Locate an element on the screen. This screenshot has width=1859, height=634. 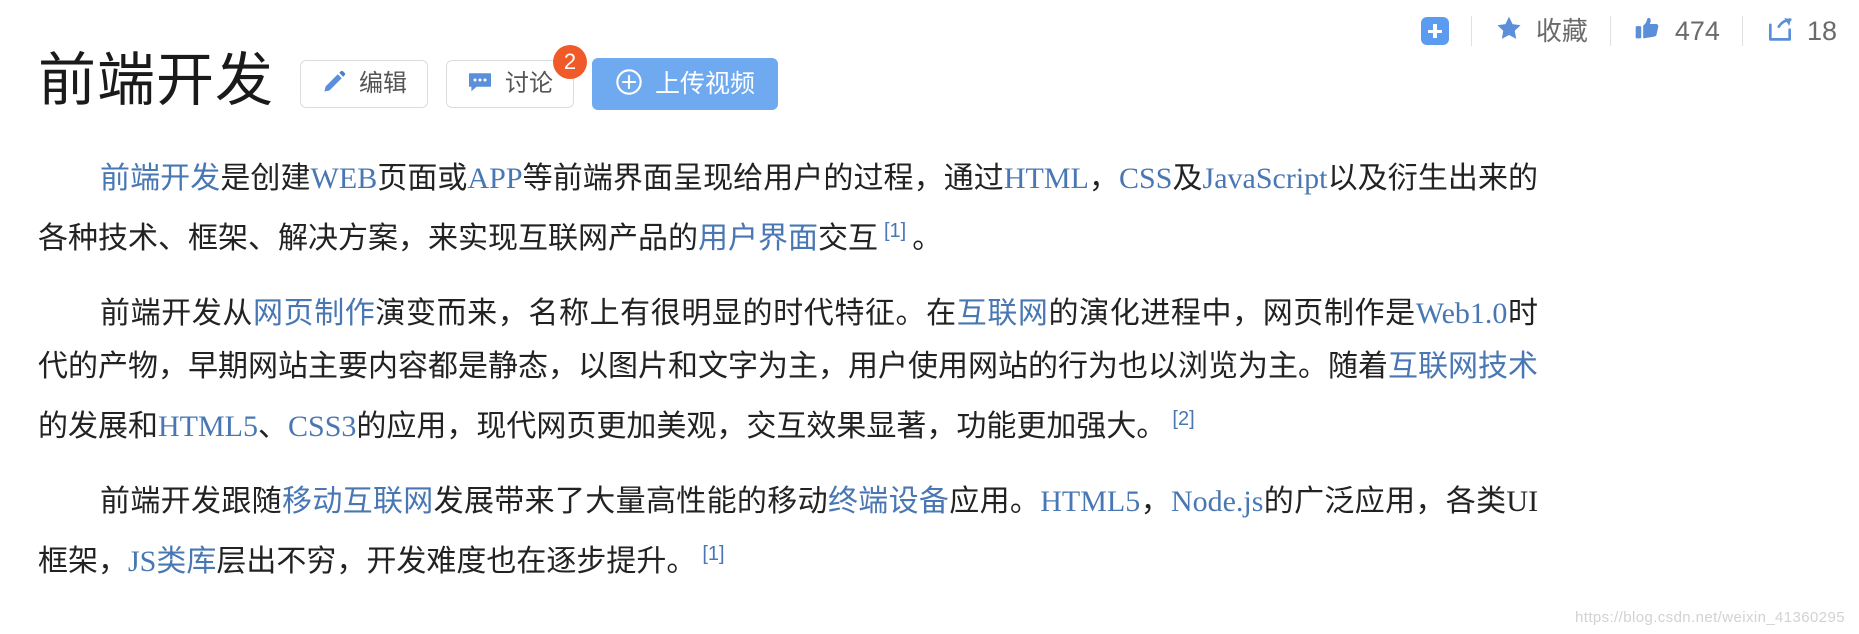
pencil-icon is located at coordinates (334, 84).